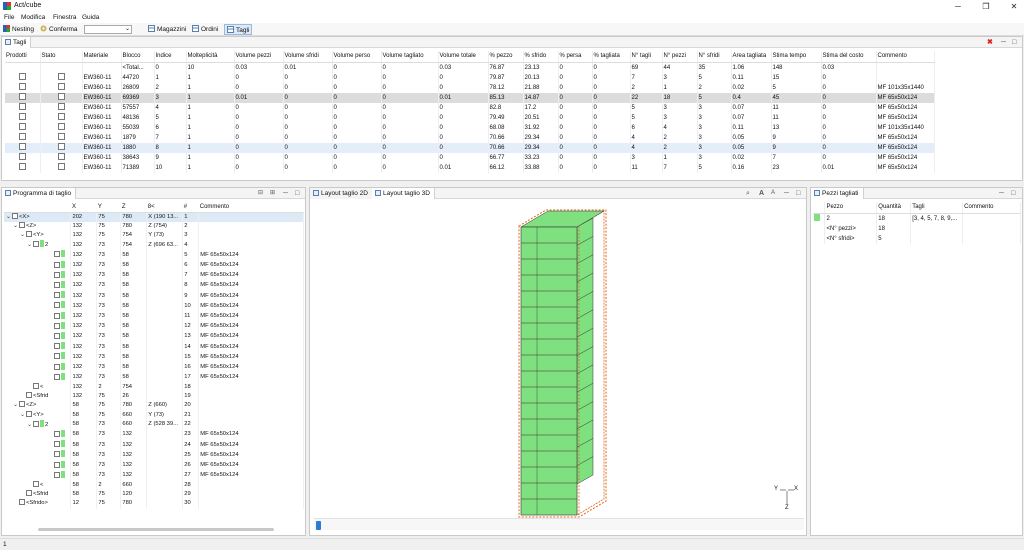 This screenshot has height=550, width=1024. What do you see at coordinates (308, 57) in the screenshot?
I see `column-header: Volume sfridi` at bounding box center [308, 57].